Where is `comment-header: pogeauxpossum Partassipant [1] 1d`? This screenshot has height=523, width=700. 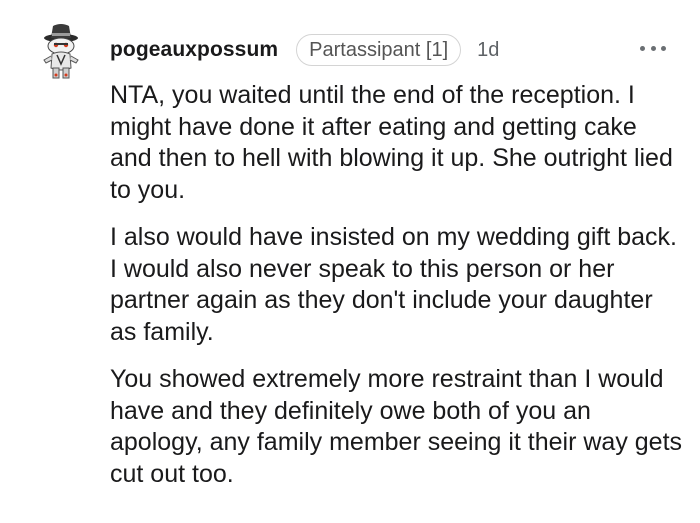
comment-header: pogeauxpossum Partassipant [1] 1d is located at coordinates (304, 50).